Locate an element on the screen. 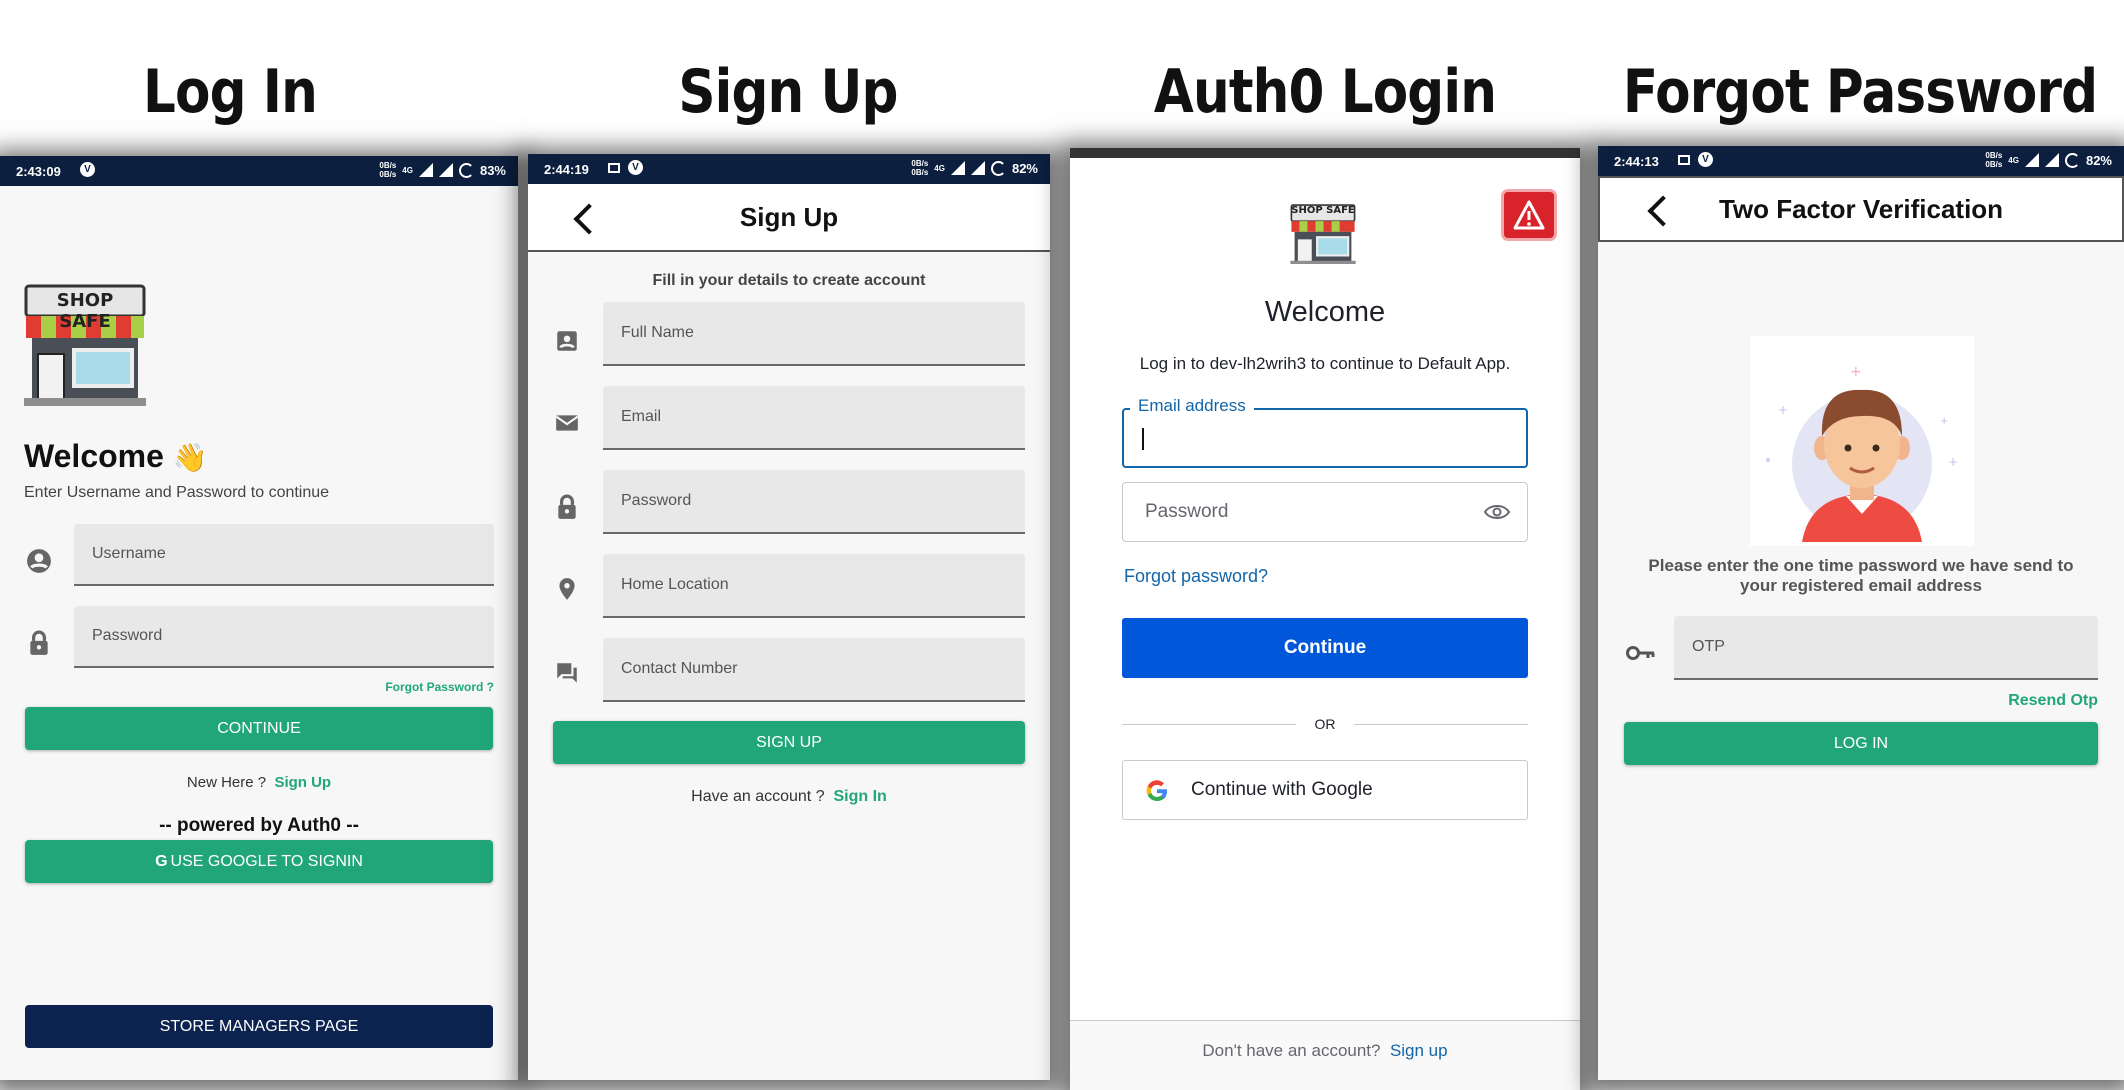 The height and width of the screenshot is (1090, 2124). sign-in-link: Sign In is located at coordinates (859, 796).